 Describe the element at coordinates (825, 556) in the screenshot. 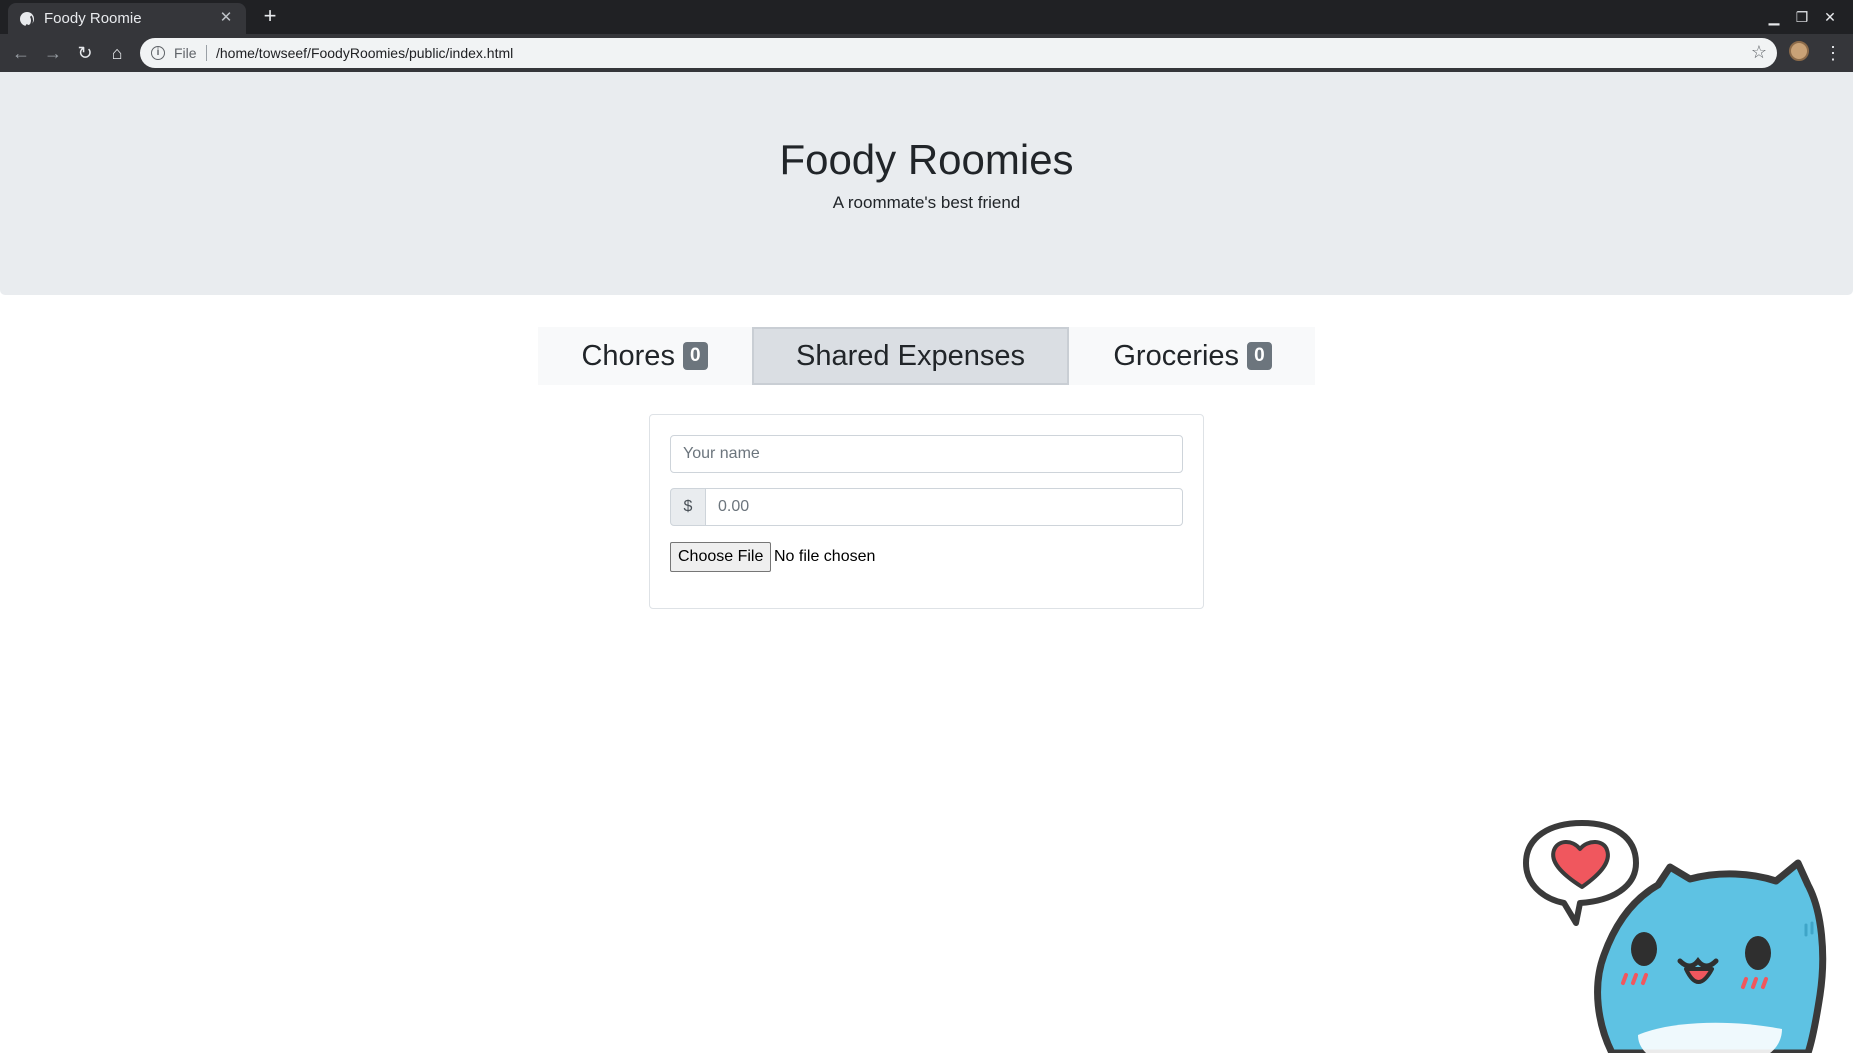

I see `file-status-text: No file chosen` at that location.